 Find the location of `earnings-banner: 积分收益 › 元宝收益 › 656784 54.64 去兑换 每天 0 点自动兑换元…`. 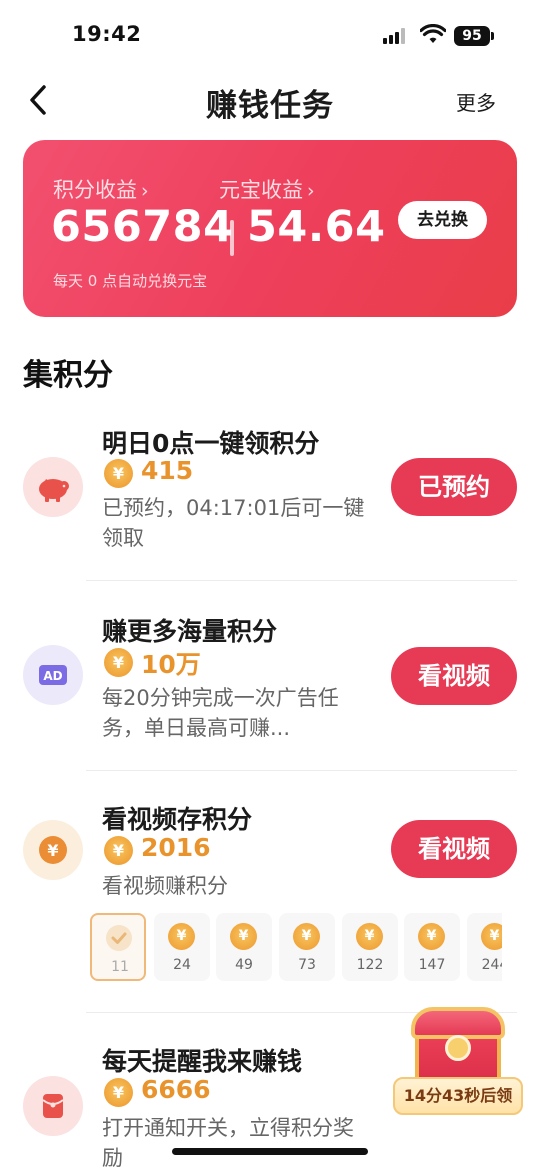

earnings-banner: 积分收益 › 元宝收益 › 656784 54.64 去兑换 每天 0 点自动兑换元… is located at coordinates (270, 228).